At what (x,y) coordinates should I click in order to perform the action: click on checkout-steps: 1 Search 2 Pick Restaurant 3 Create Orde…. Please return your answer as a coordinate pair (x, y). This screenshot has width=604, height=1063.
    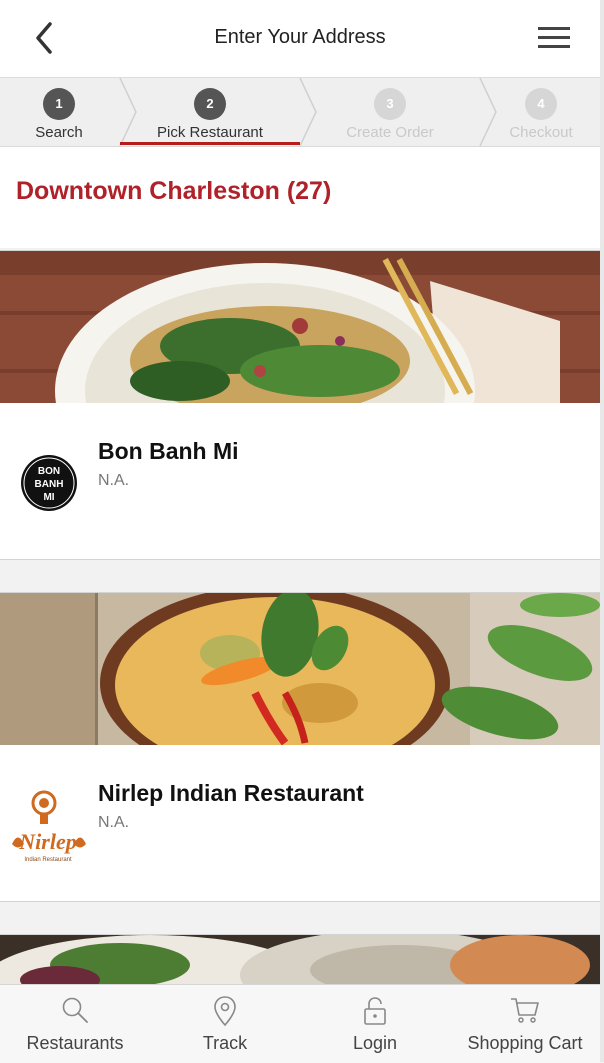
    Looking at the image, I should click on (300, 112).